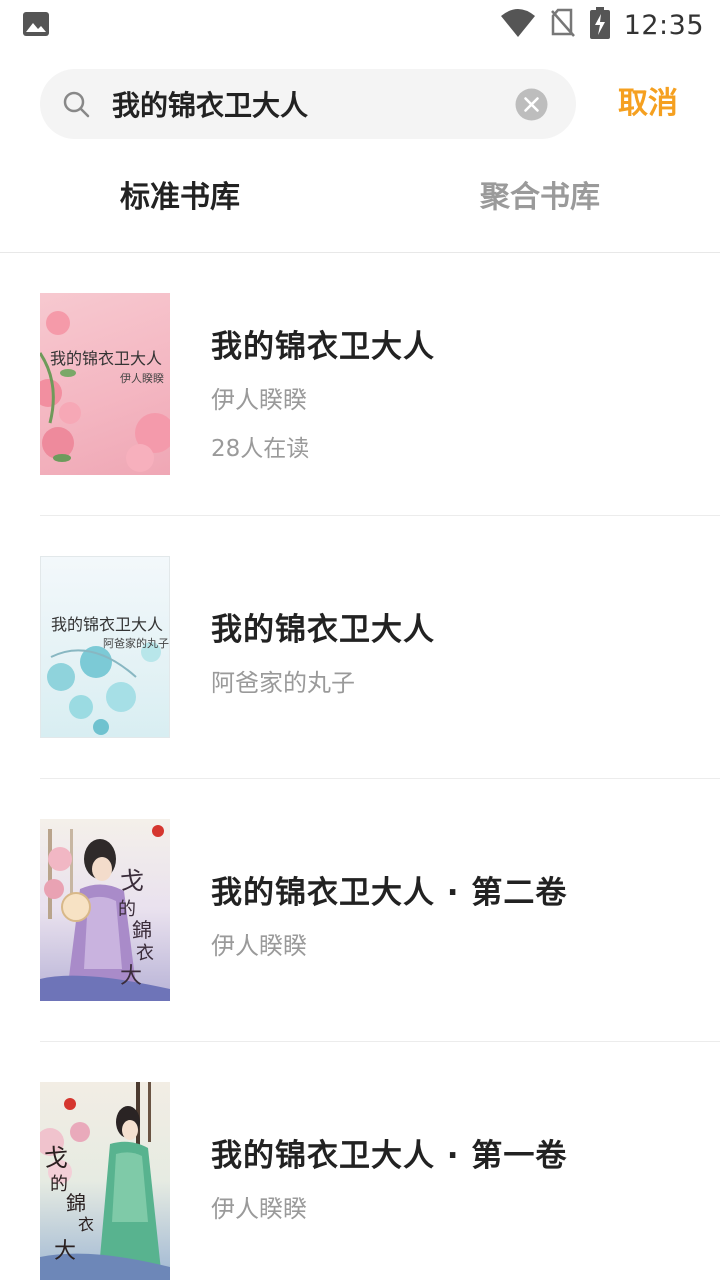 This screenshot has height=1280, width=720. I want to click on no-sim-icon, so click(563, 25).